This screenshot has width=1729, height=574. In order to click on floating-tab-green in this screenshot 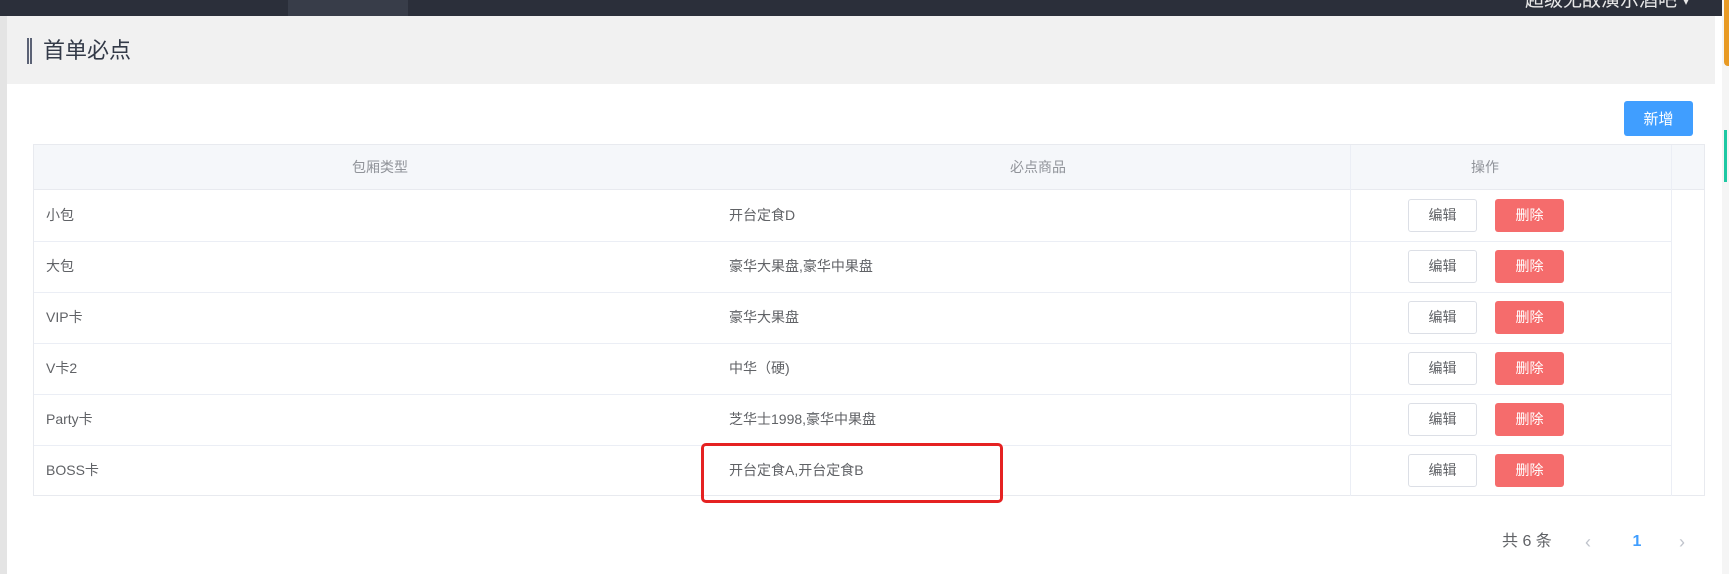, I will do `click(1725, 156)`.